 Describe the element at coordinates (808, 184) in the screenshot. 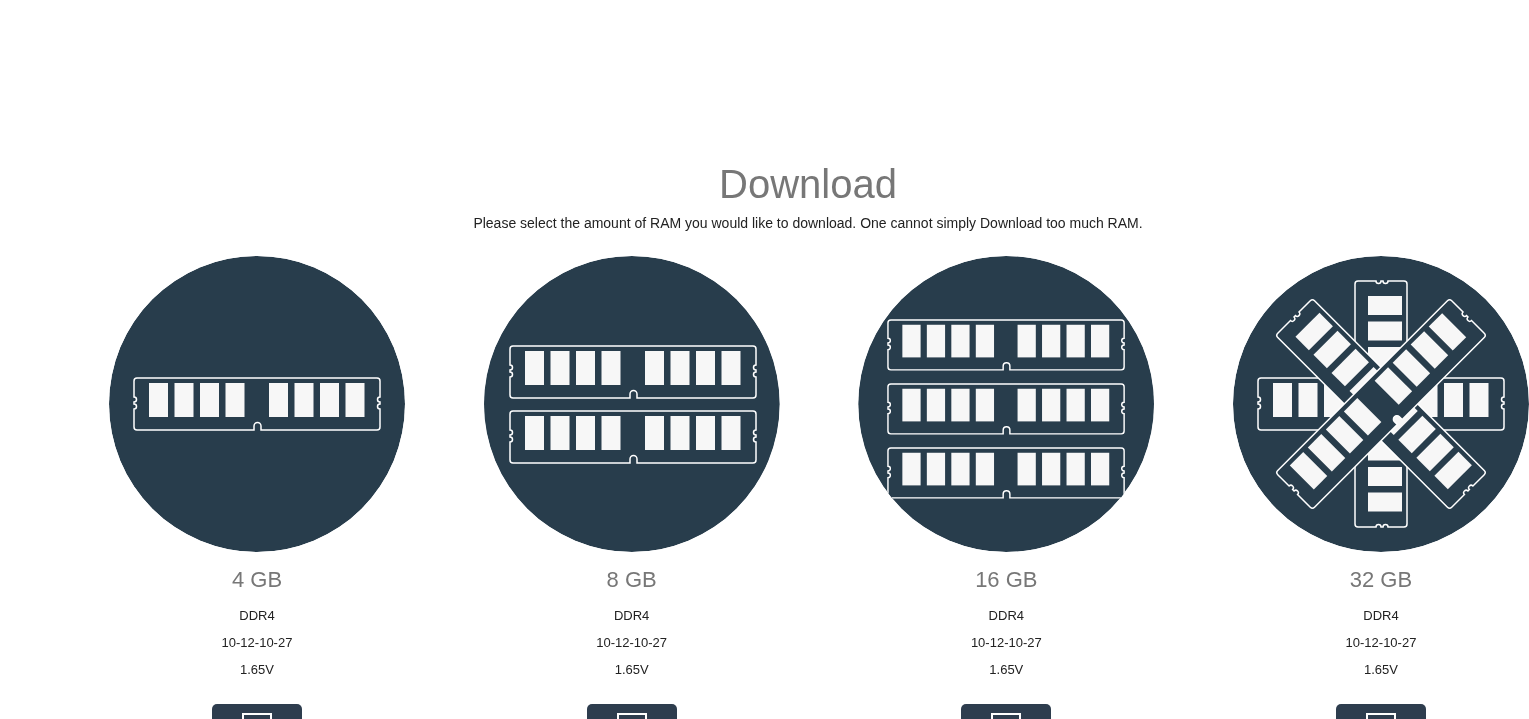

I see `page-title: Download` at that location.